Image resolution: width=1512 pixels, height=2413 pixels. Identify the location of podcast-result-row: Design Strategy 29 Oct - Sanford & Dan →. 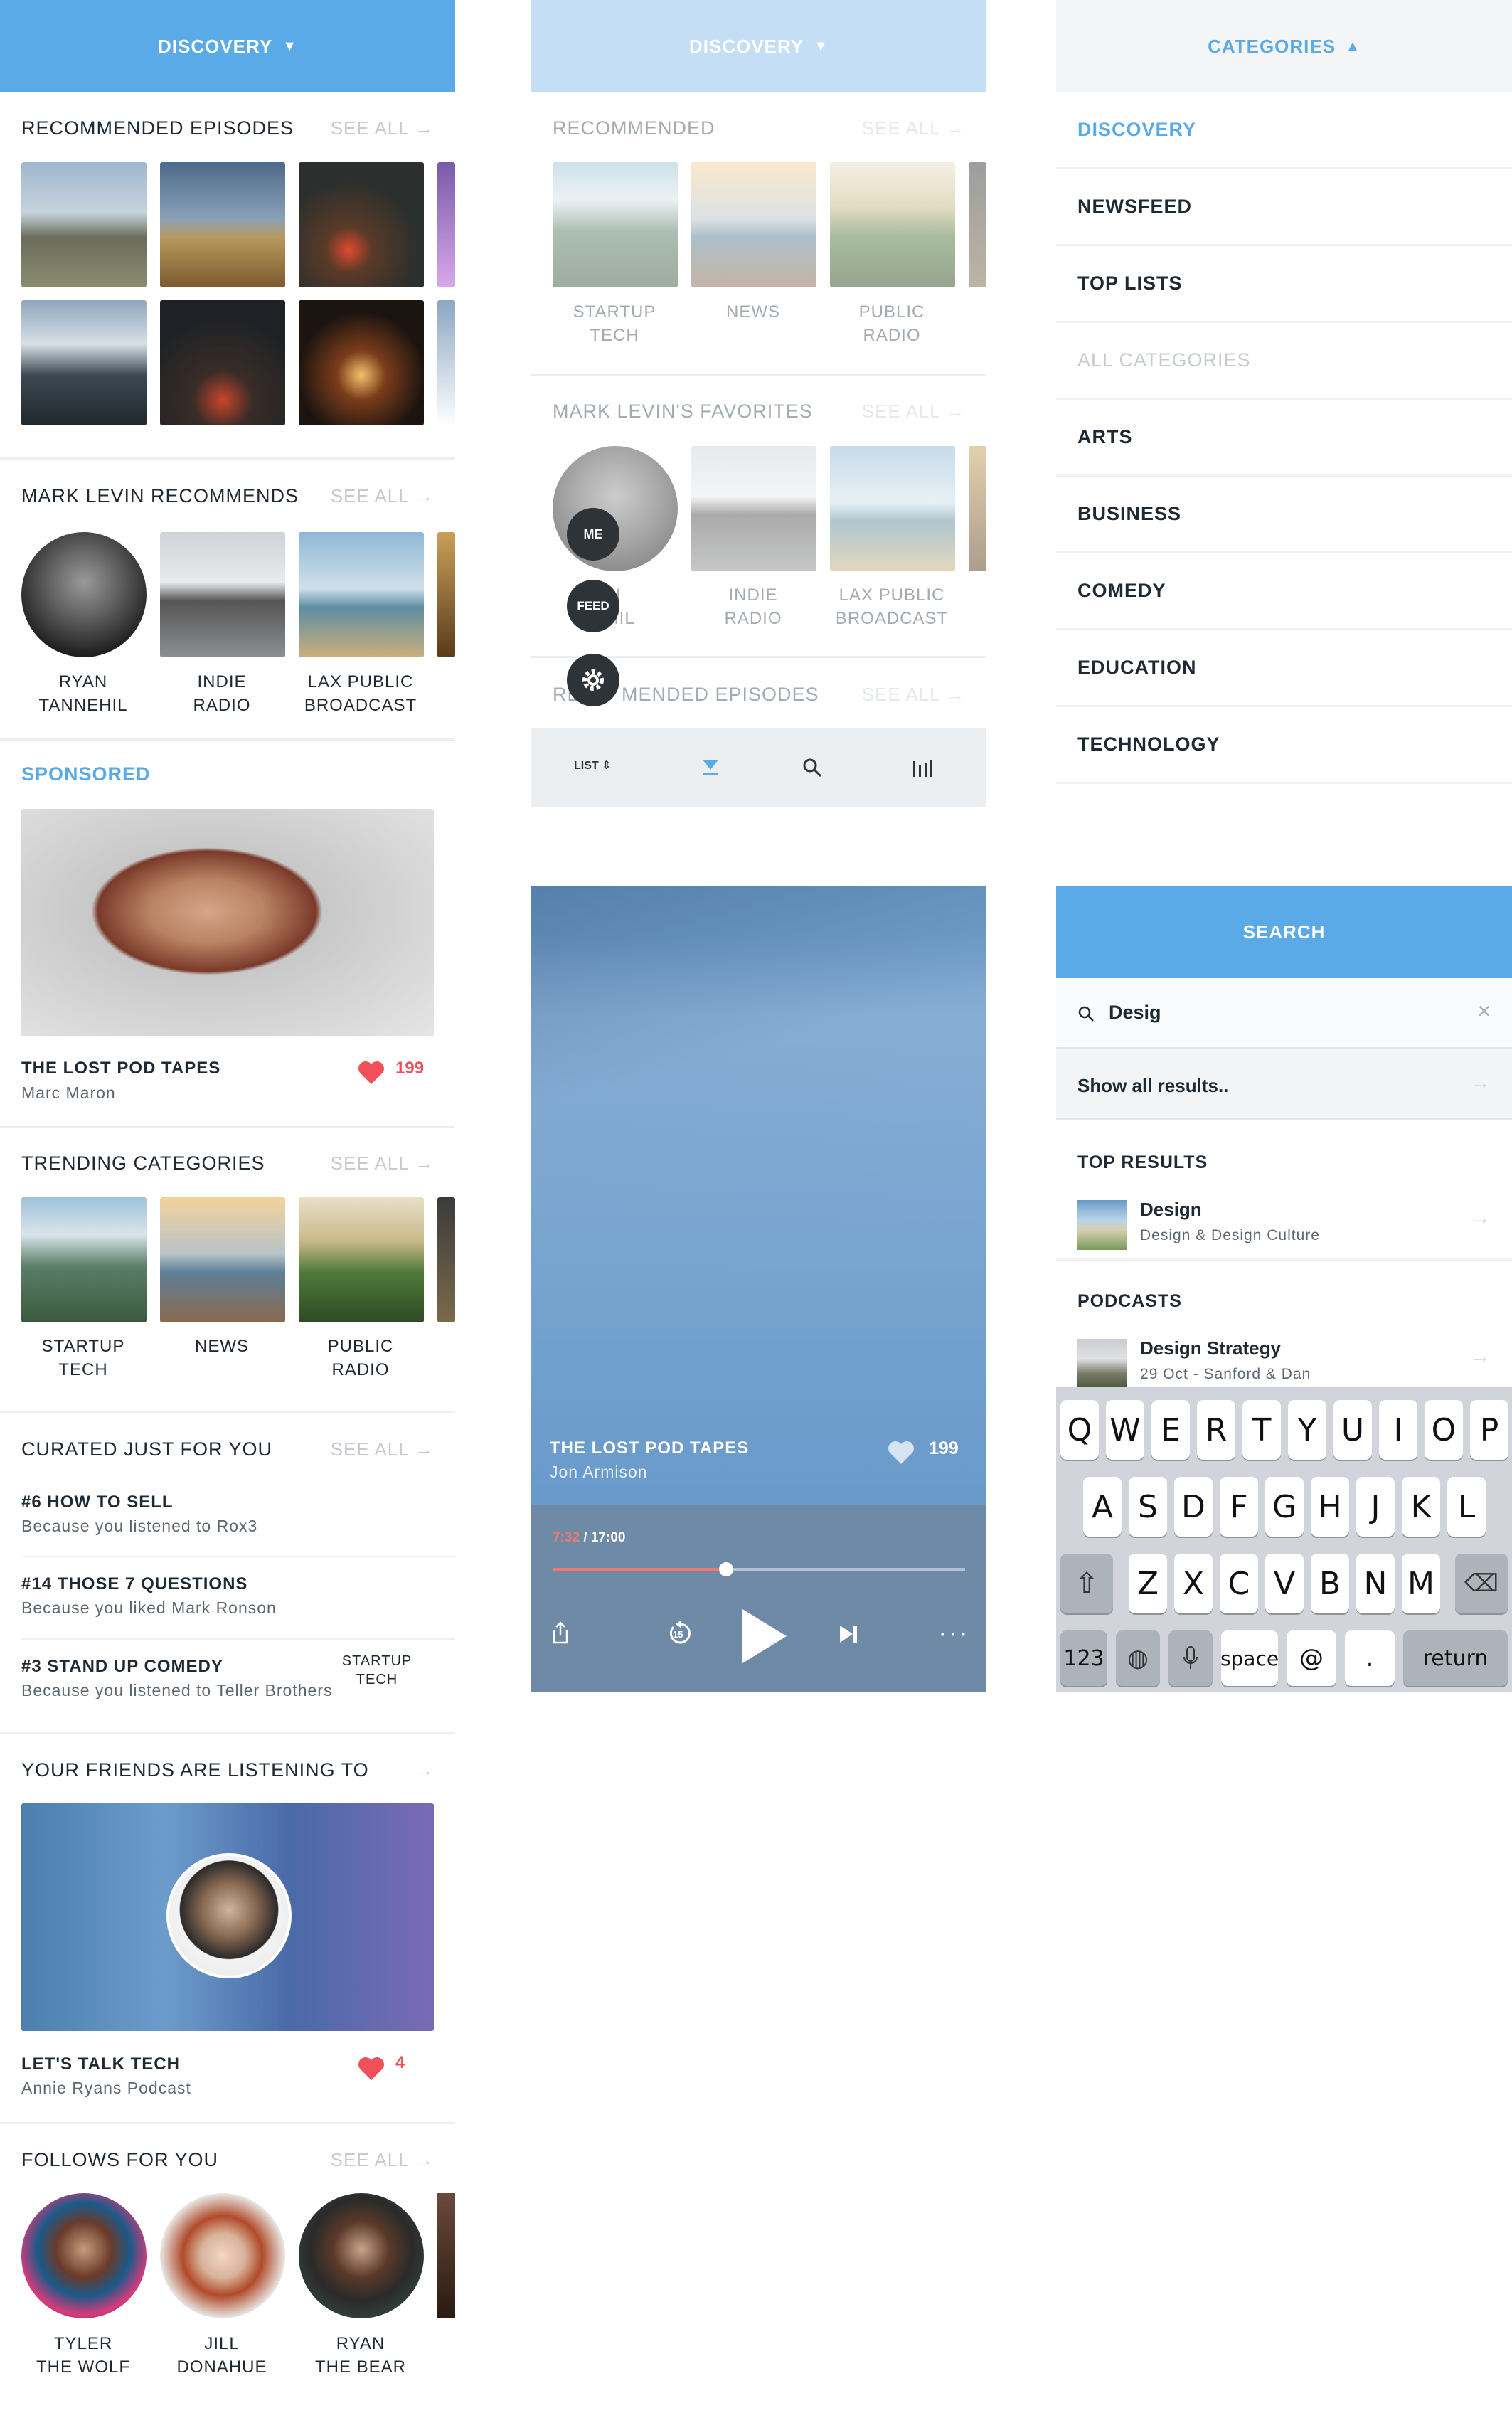
(1284, 1360).